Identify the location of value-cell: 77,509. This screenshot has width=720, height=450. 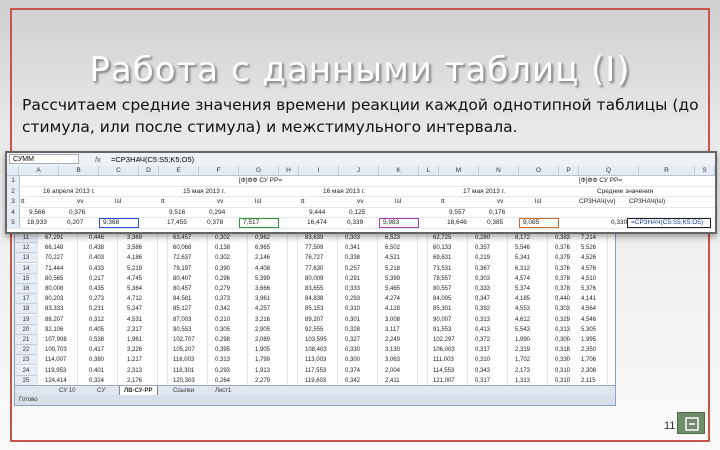
(314, 248).